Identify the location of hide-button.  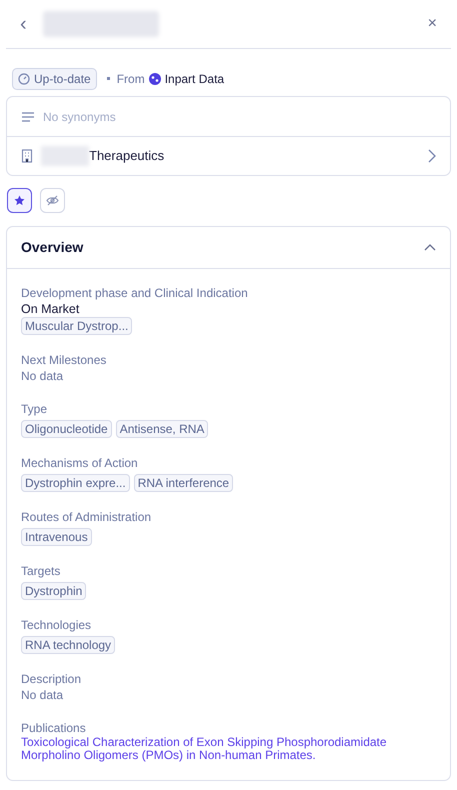
(52, 200).